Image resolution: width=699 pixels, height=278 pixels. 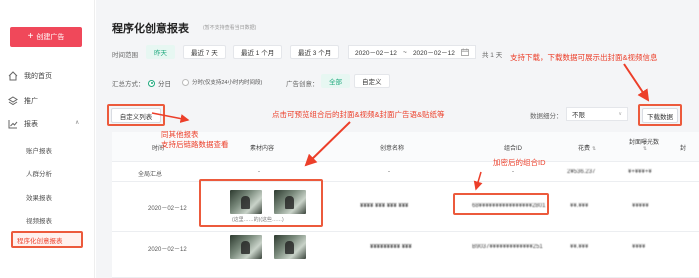 I want to click on sidebar-item-home: 我的首页, so click(x=30, y=76).